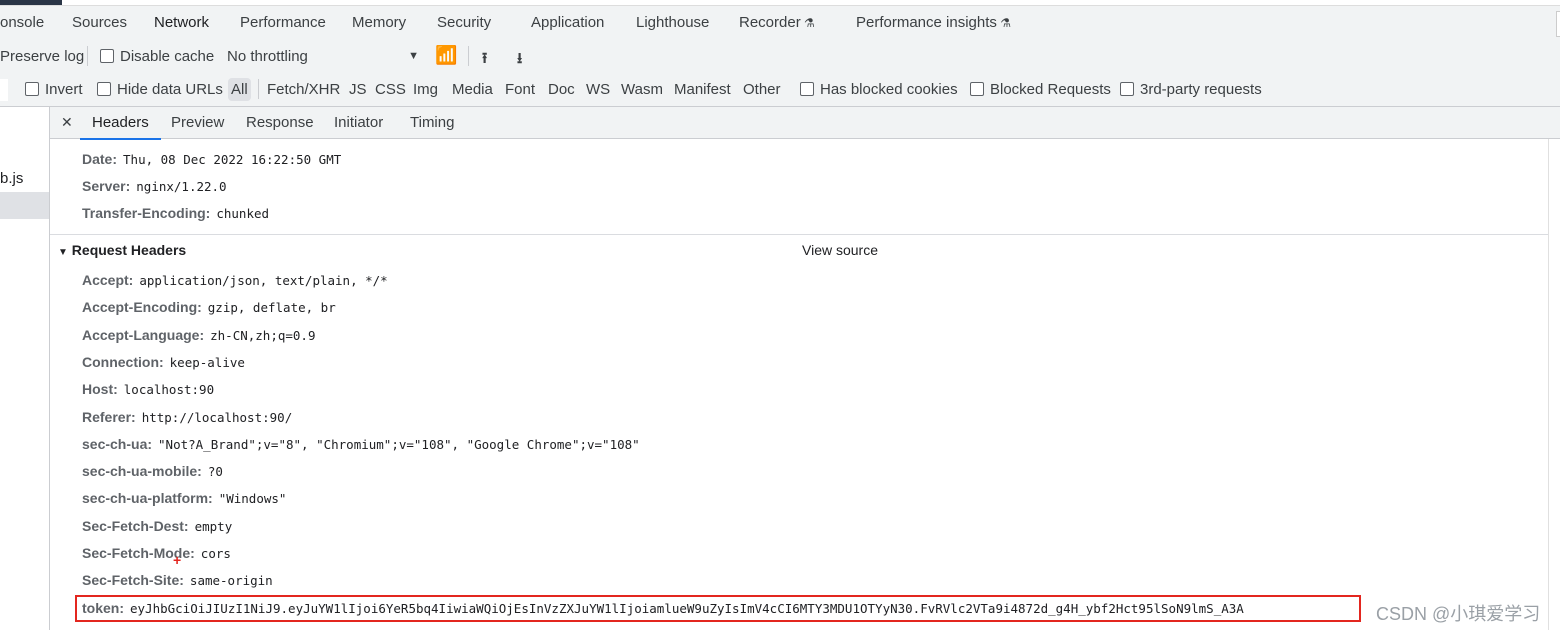  I want to click on header-row: Server: nginx/1.22.0, so click(154, 186).